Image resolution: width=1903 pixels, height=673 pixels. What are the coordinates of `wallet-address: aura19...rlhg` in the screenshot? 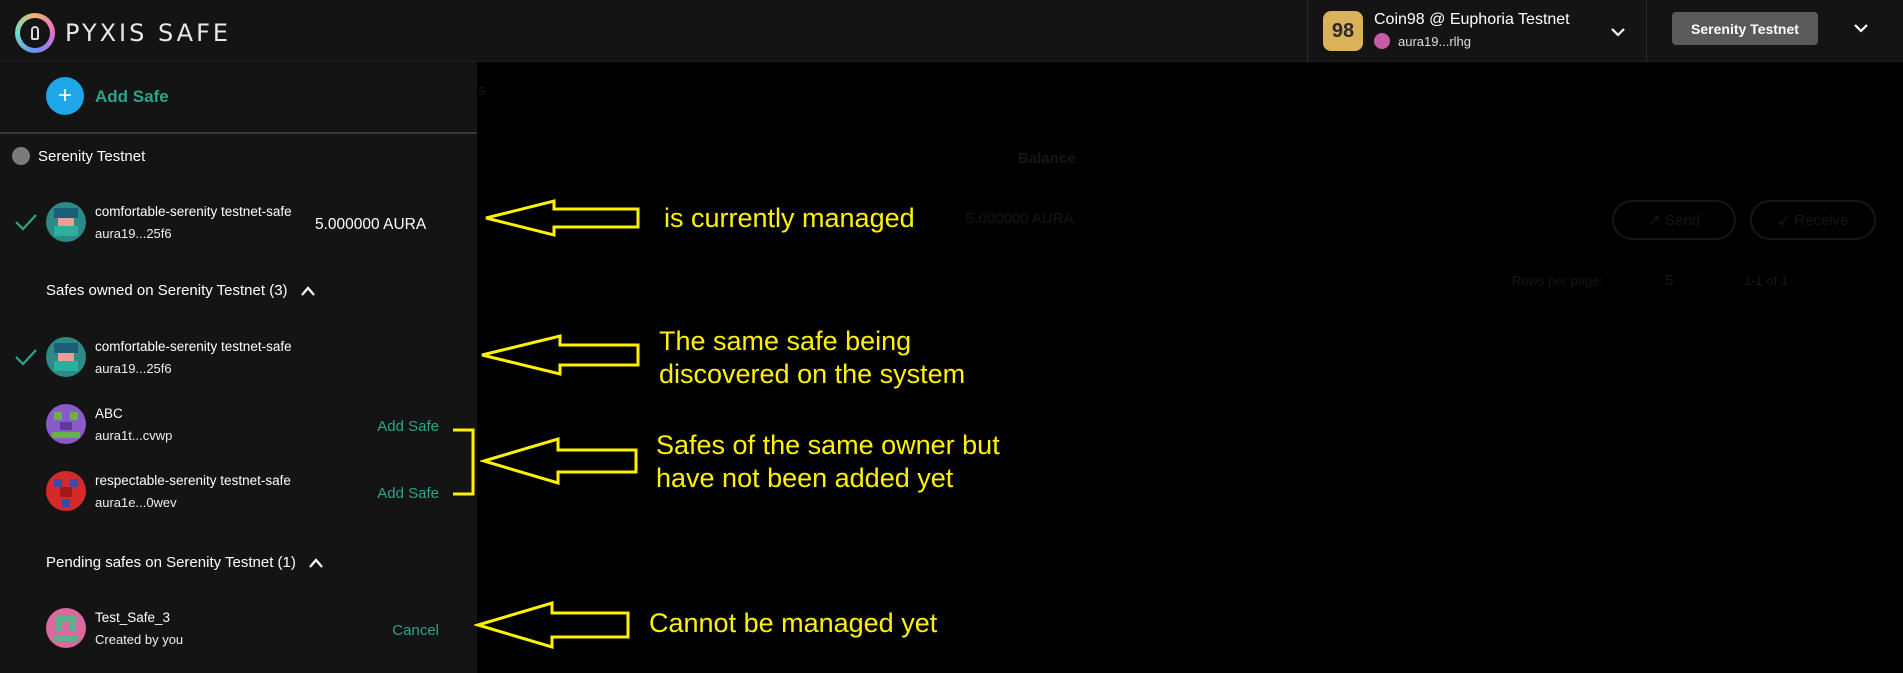 It's located at (1434, 41).